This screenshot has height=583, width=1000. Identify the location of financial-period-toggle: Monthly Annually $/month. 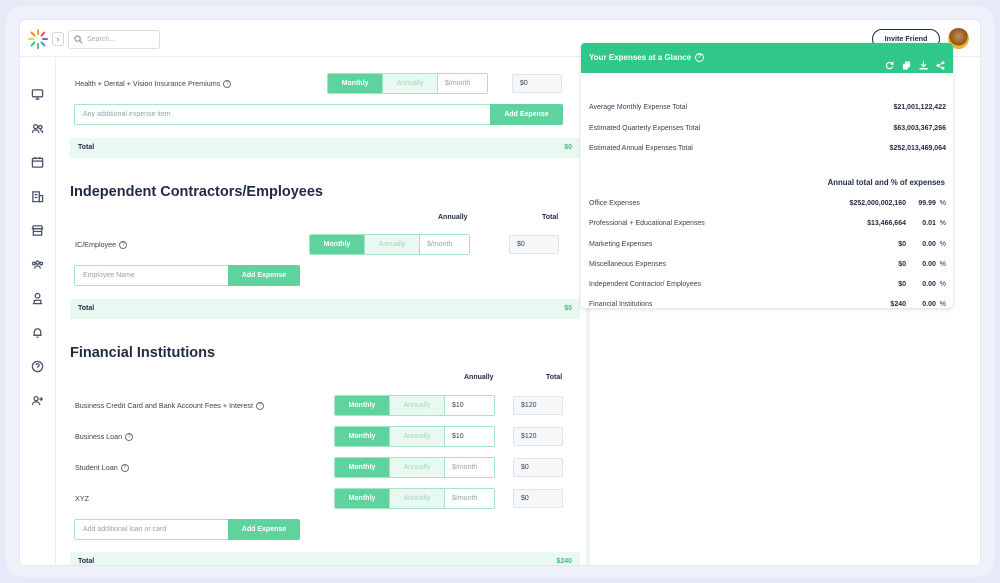
(414, 498).